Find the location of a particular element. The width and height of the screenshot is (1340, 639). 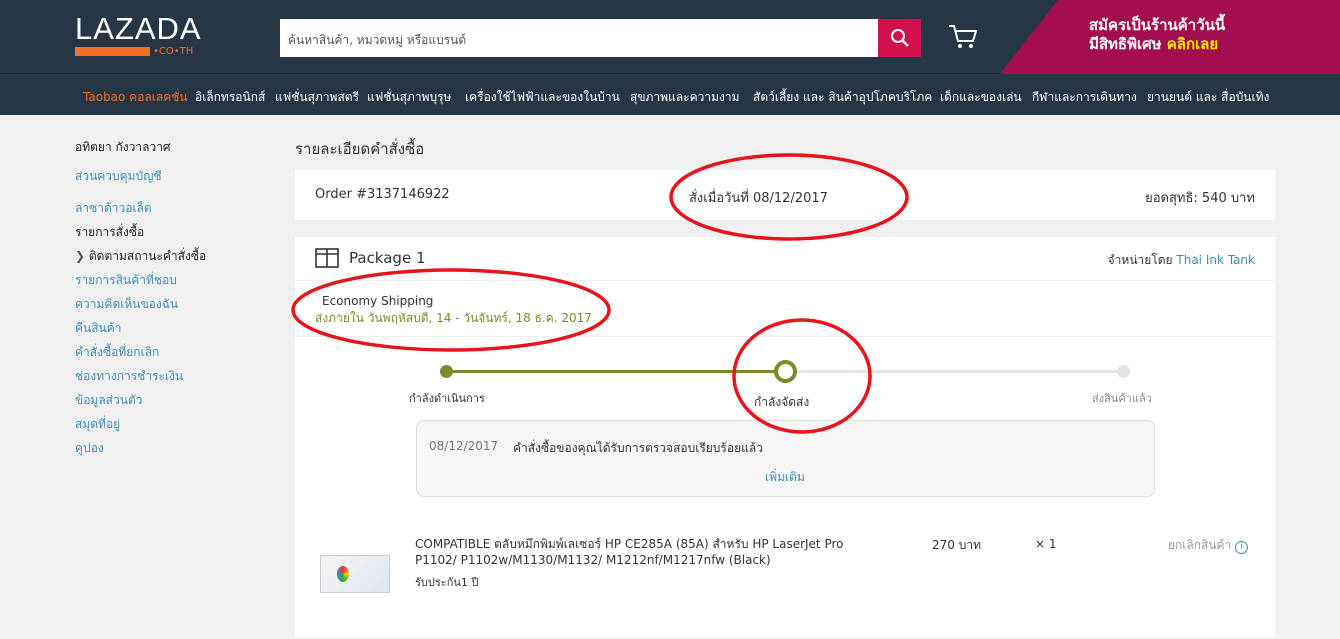

step-dot-done is located at coordinates (446, 371).